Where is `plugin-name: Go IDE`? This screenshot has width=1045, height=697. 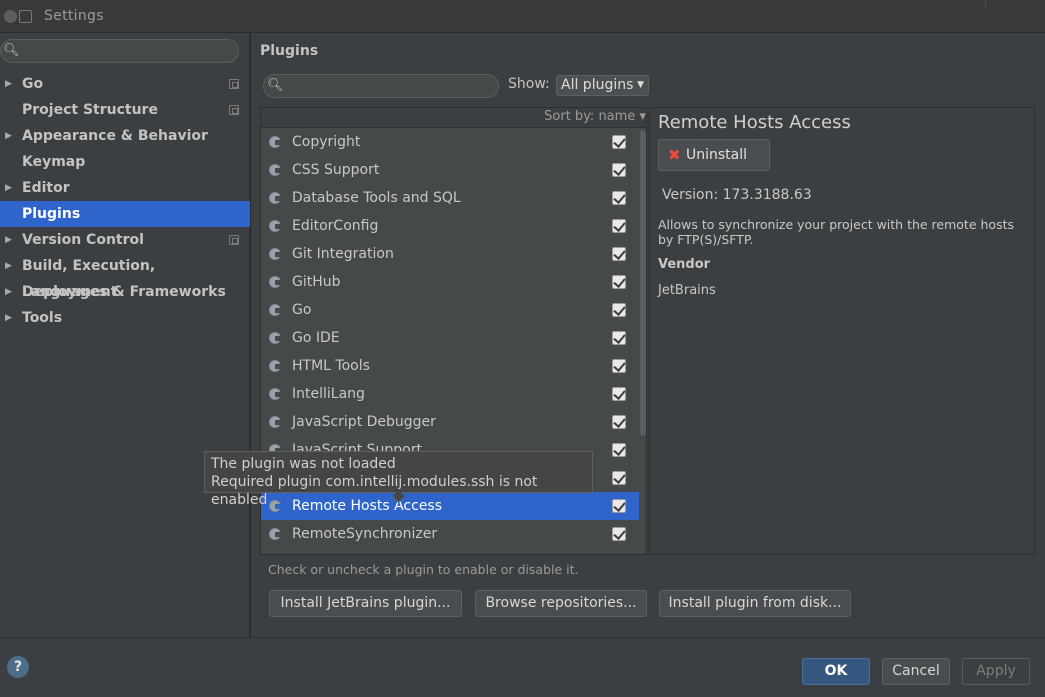
plugin-name: Go IDE is located at coordinates (316, 338).